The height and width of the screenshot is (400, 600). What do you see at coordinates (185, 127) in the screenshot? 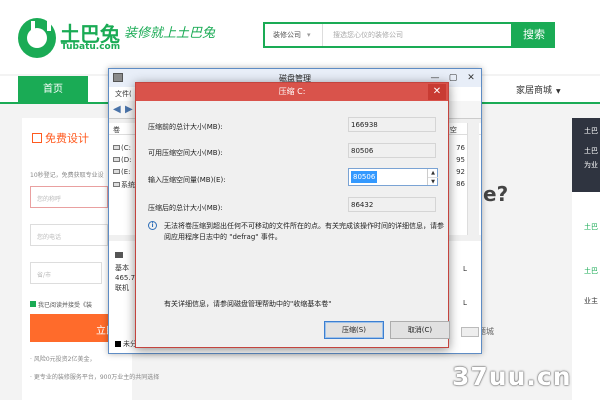
I see `total-before-label: 压缩前的总计大小(MB):` at bounding box center [185, 127].